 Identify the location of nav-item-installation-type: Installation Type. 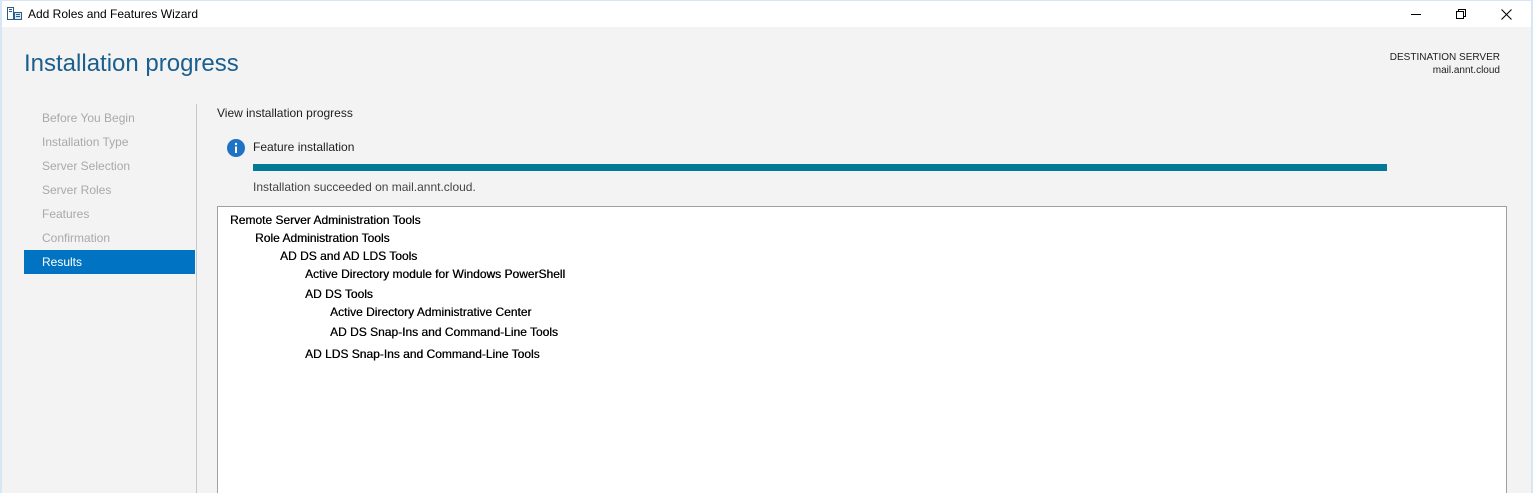
(109, 142).